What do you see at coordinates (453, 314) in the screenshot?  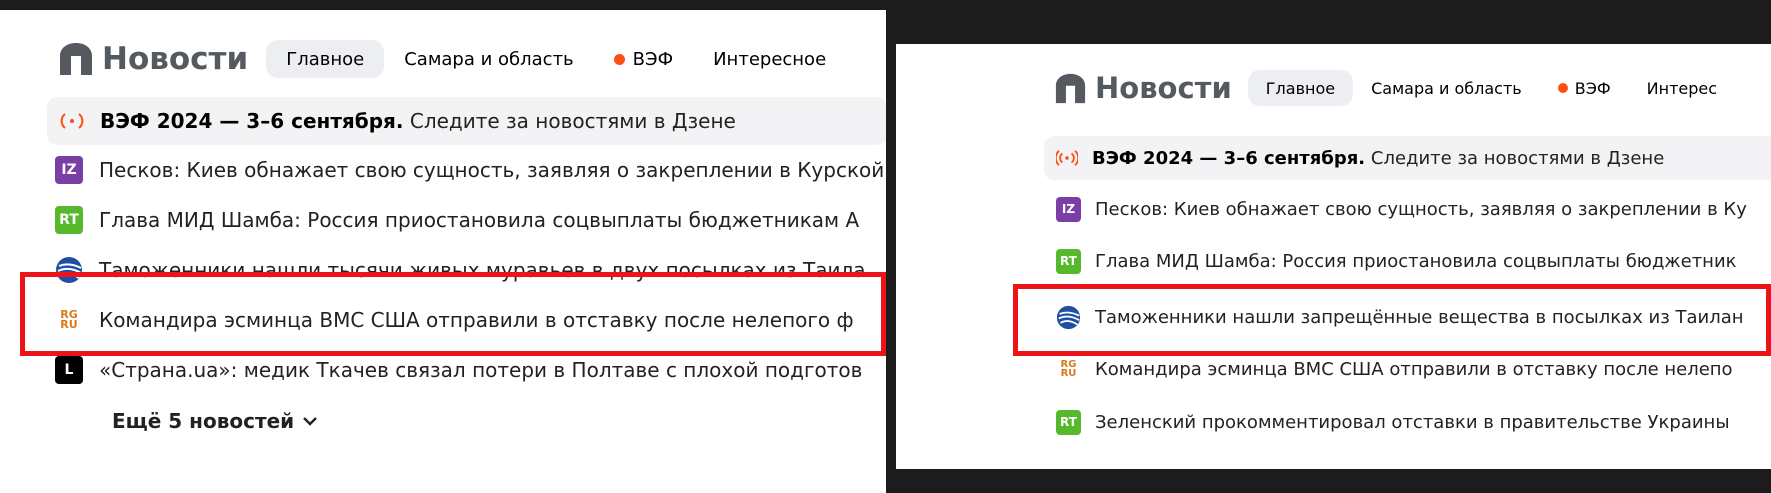 I see `highlight-box-left` at bounding box center [453, 314].